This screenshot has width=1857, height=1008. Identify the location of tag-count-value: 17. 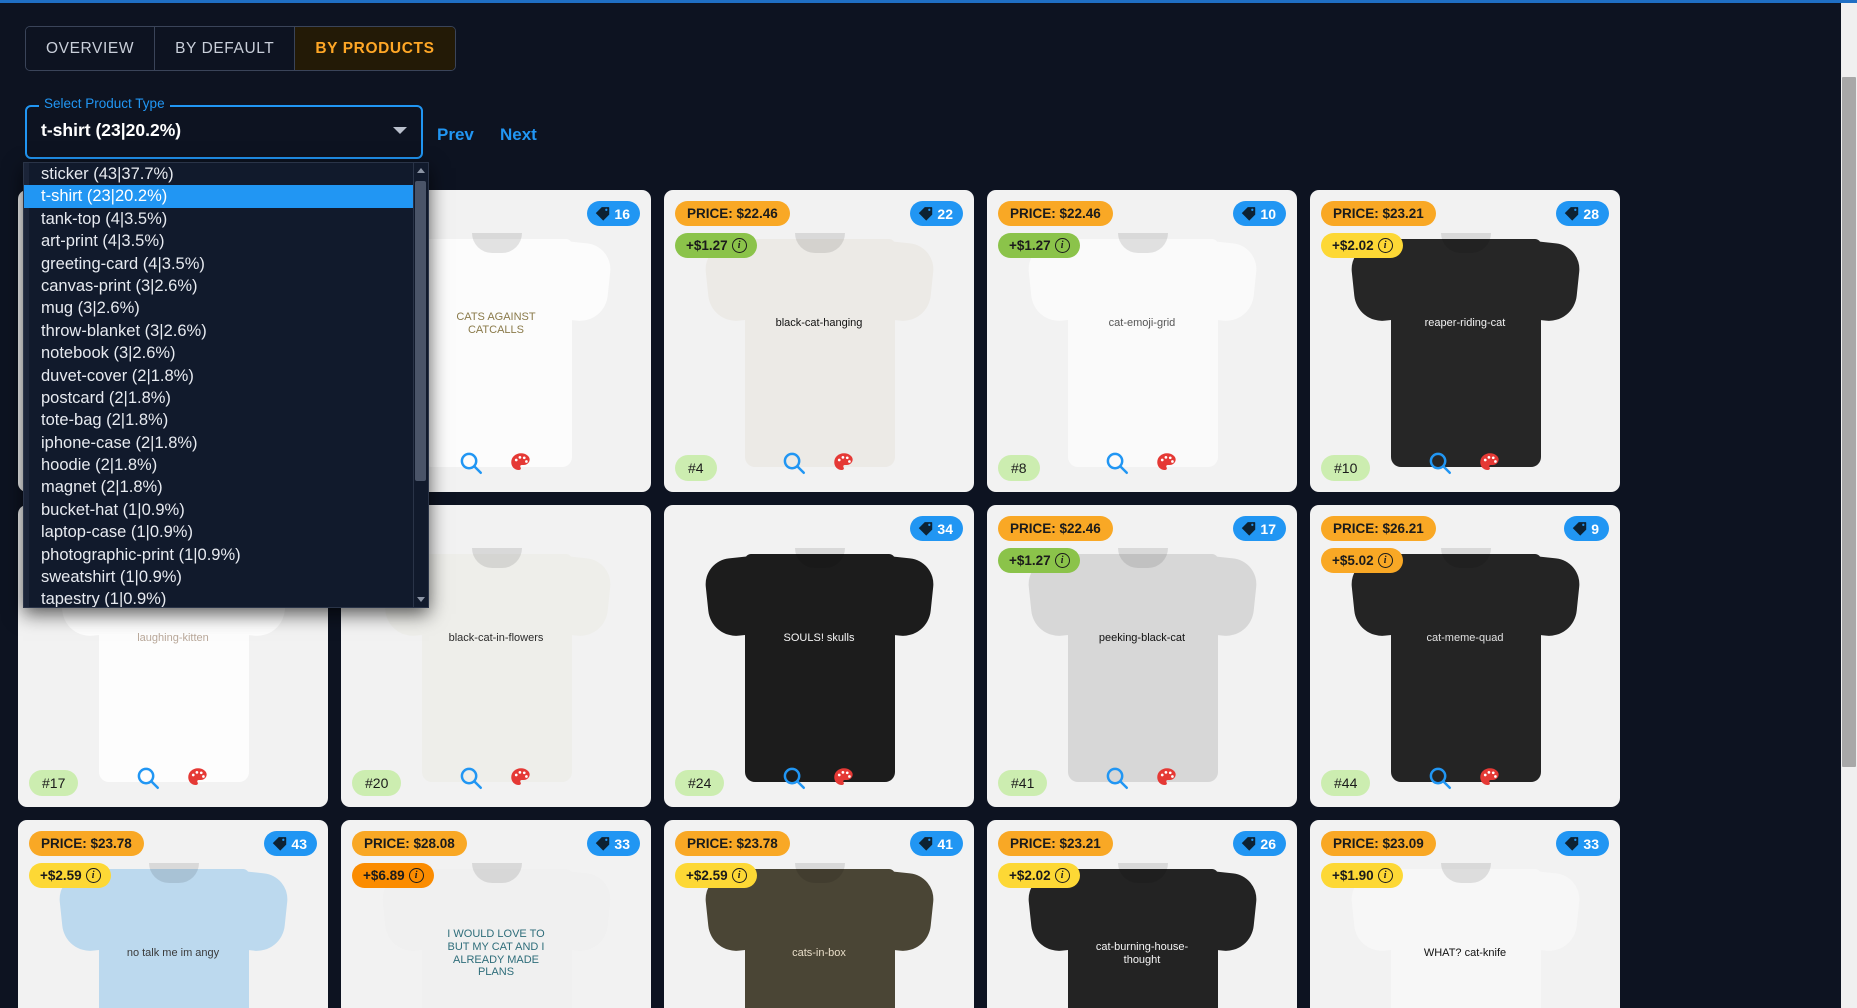
(1268, 528).